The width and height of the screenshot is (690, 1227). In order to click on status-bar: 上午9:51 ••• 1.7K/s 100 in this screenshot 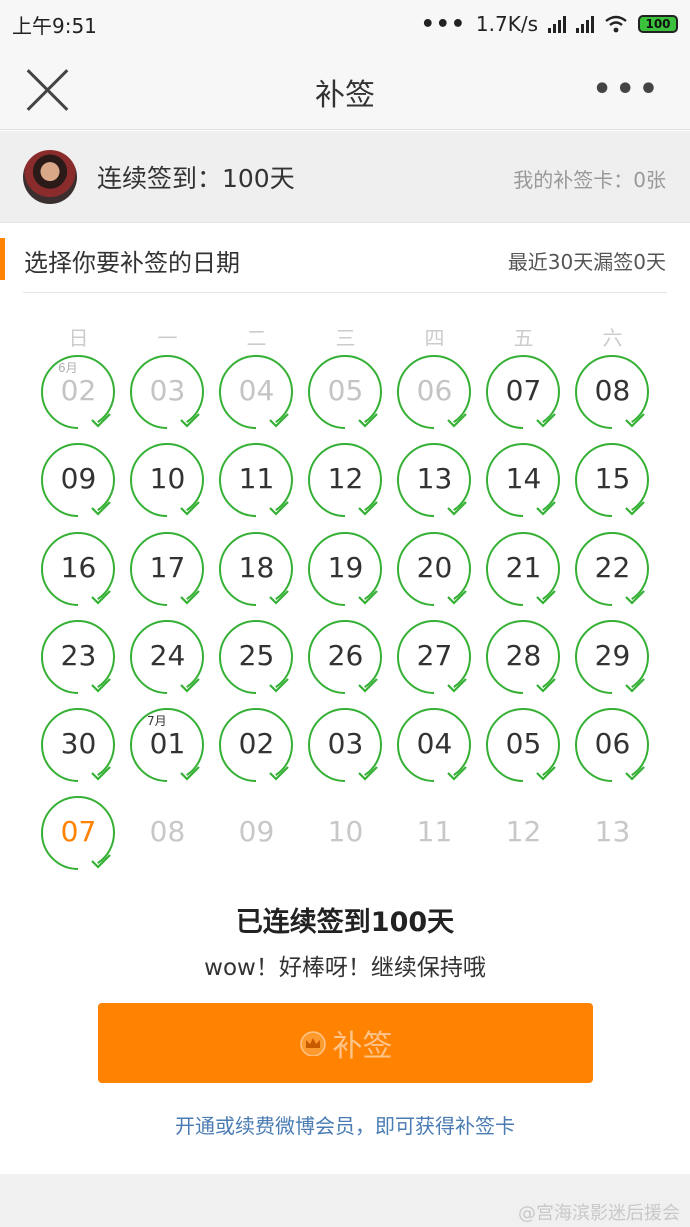, I will do `click(345, 24)`.